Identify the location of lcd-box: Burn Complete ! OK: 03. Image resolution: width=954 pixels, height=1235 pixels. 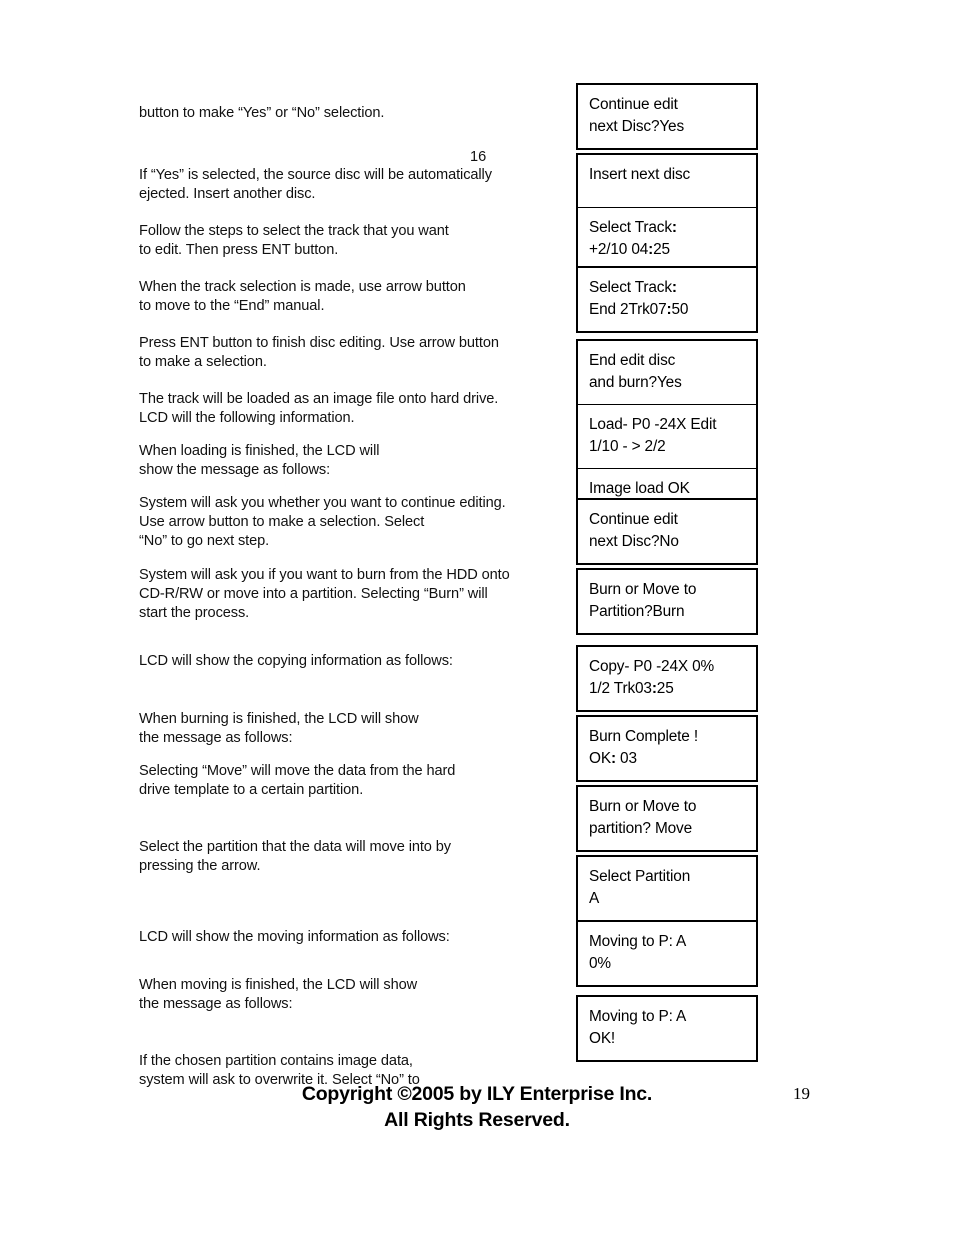
(667, 748).